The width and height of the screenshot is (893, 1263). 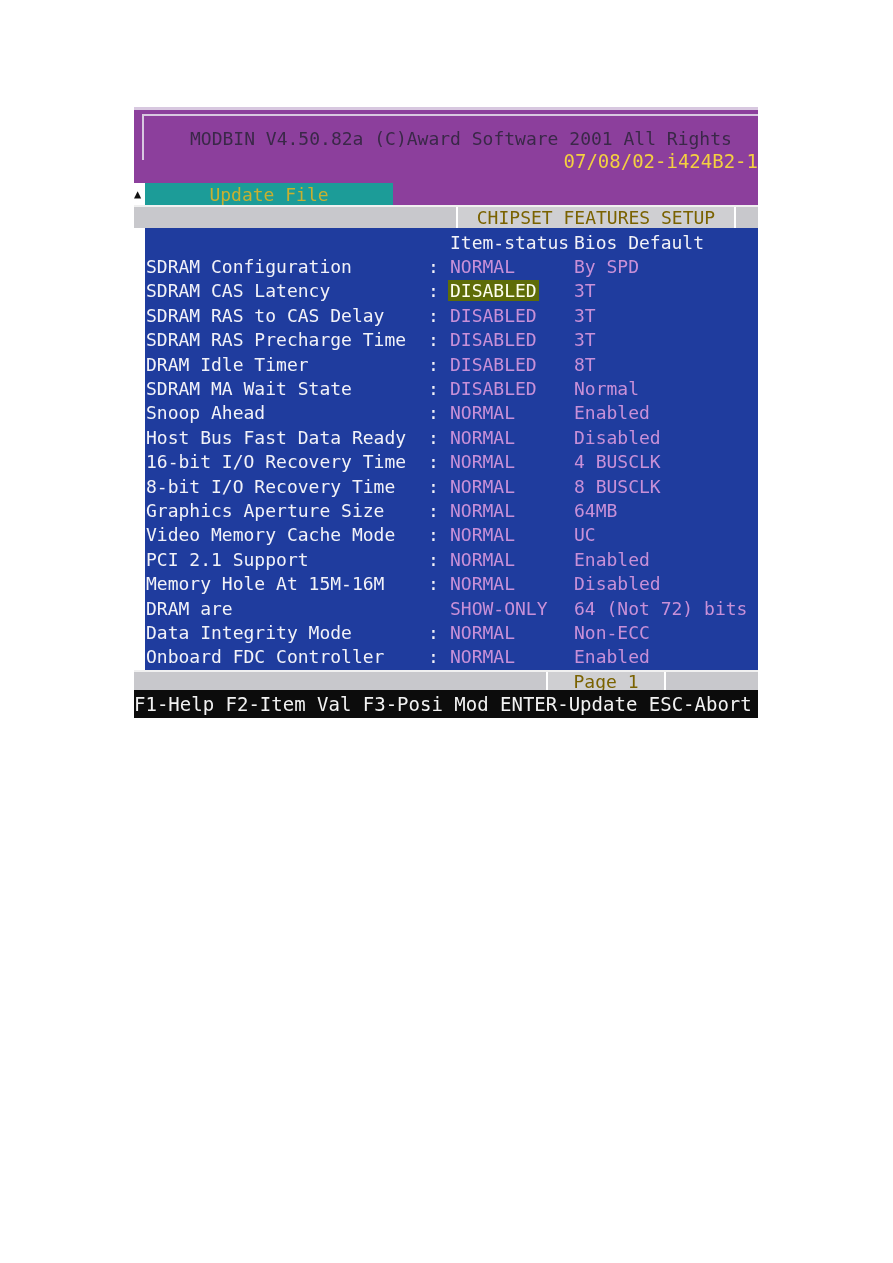 What do you see at coordinates (228, 364) in the screenshot?
I see `setting-label: DRAM Idle Timer` at bounding box center [228, 364].